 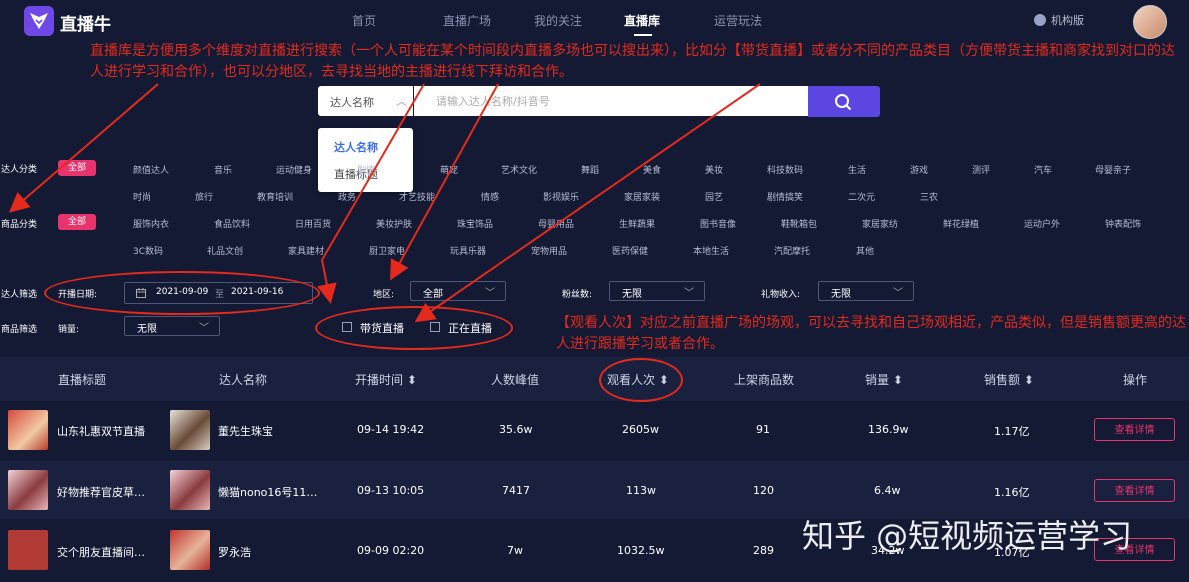 I want to click on arrow-to-live-checkbox, so click(x=587, y=203).